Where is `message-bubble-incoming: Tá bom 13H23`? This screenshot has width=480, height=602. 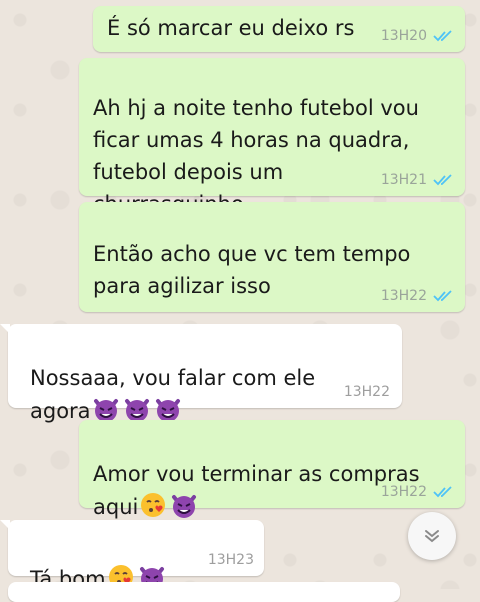 message-bubble-incoming: Tá bom 13H23 is located at coordinates (132, 555).